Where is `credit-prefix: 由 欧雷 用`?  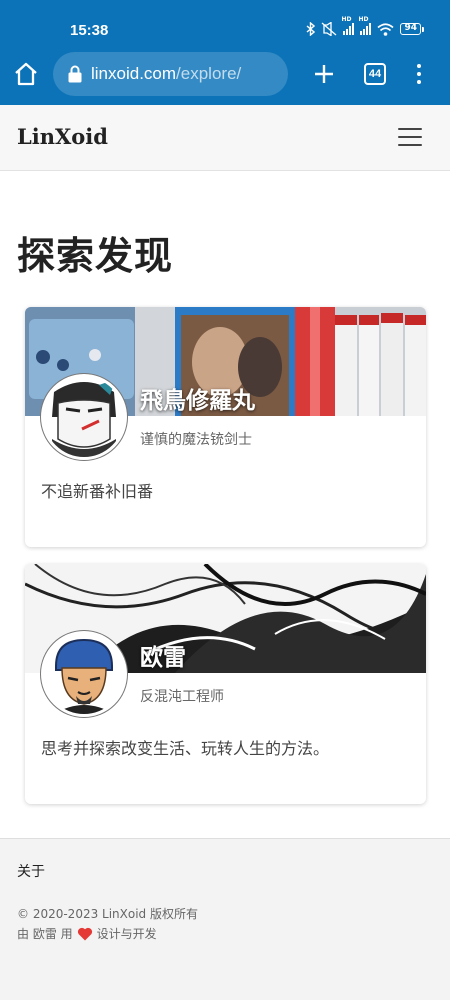
credit-prefix: 由 欧雷 用 is located at coordinates (45, 934).